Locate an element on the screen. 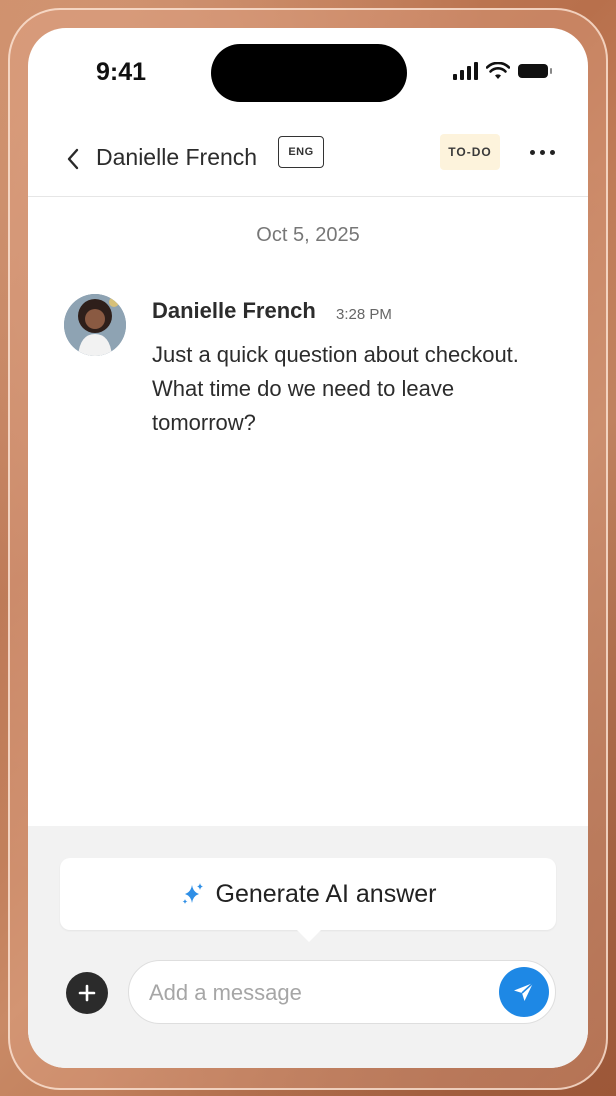 This screenshot has height=1096, width=616. status-bar-time: 9:41 is located at coordinates (121, 72).